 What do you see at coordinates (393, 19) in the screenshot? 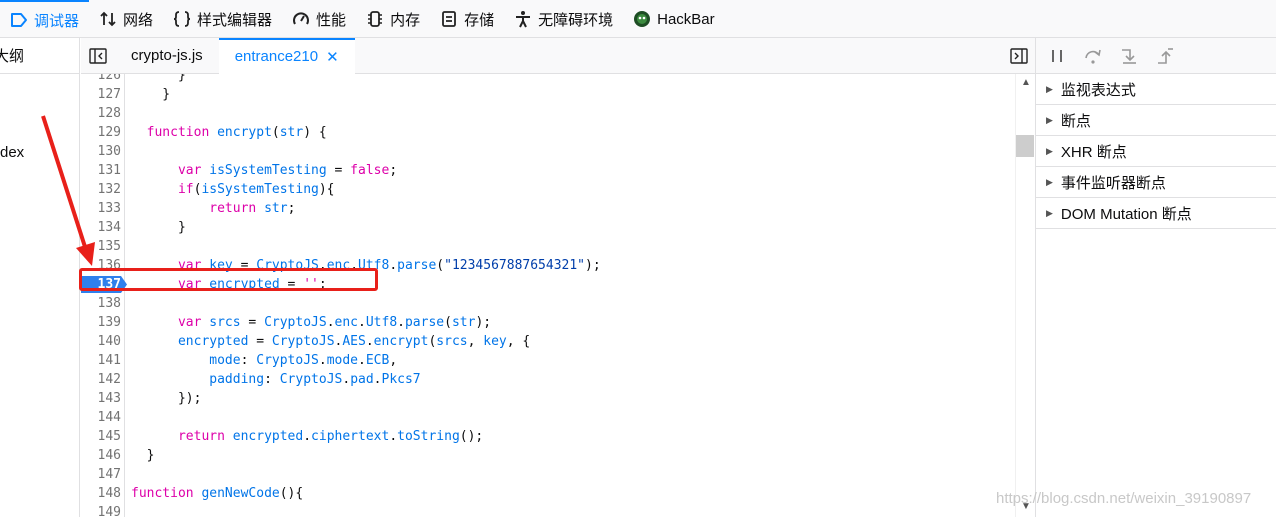
I see `tab-memory: 内存` at bounding box center [393, 19].